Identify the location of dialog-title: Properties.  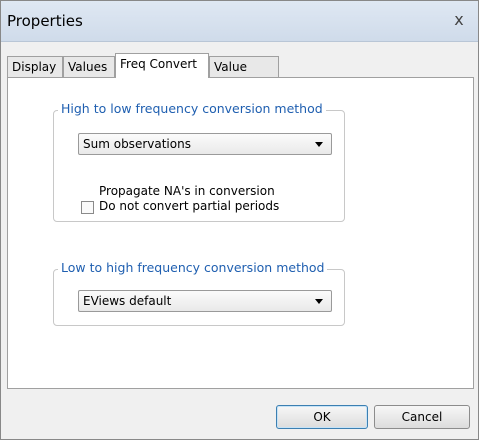
(45, 21).